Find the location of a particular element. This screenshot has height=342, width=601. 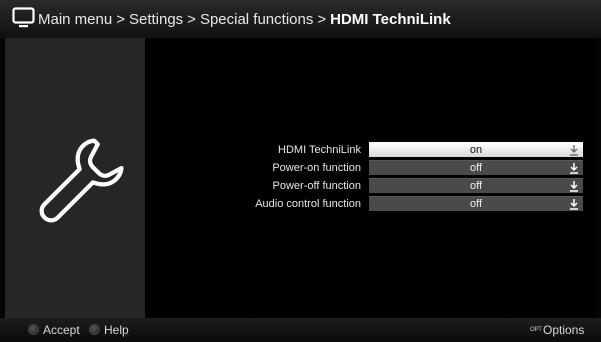

accept-key-icon is located at coordinates (33, 329).